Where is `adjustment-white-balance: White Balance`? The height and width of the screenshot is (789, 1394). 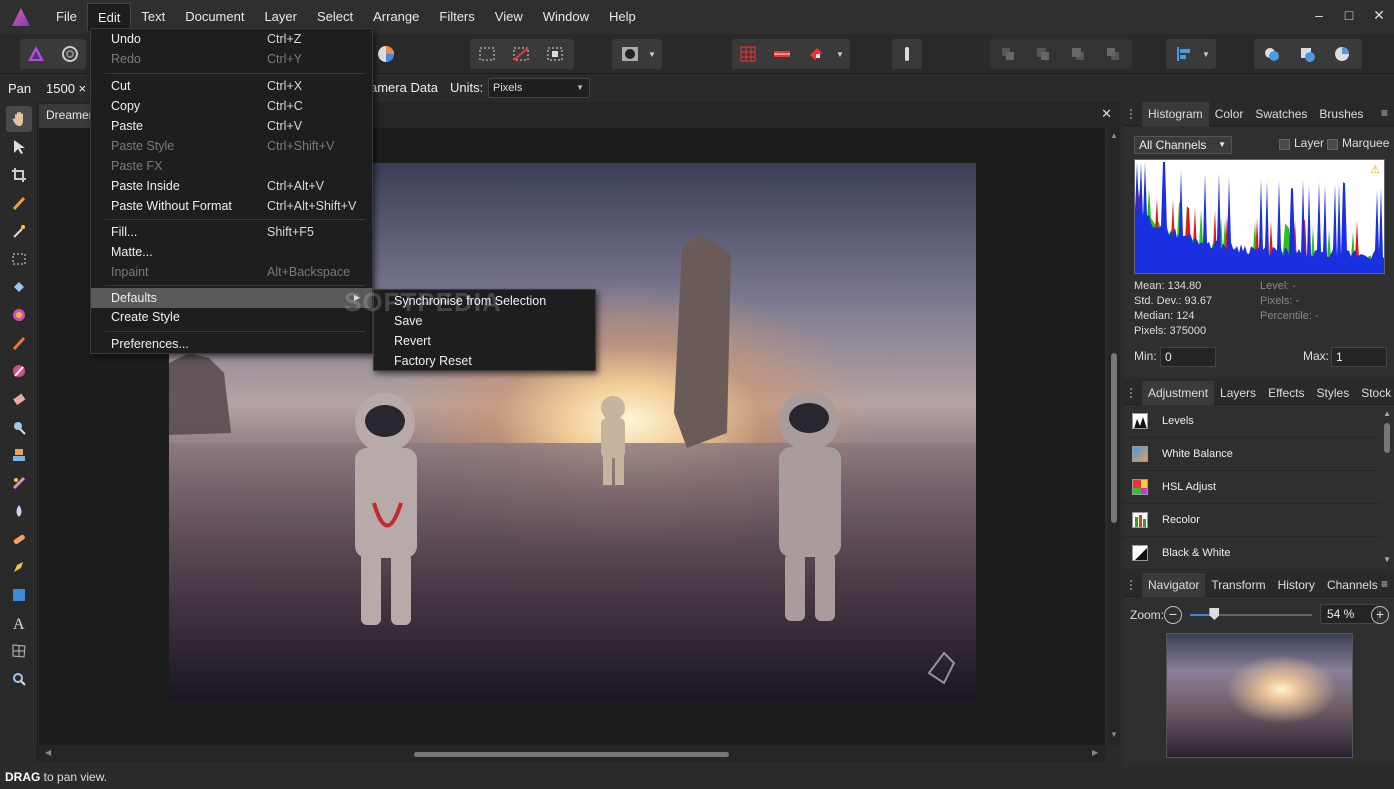 adjustment-white-balance: White Balance is located at coordinates (1252, 454).